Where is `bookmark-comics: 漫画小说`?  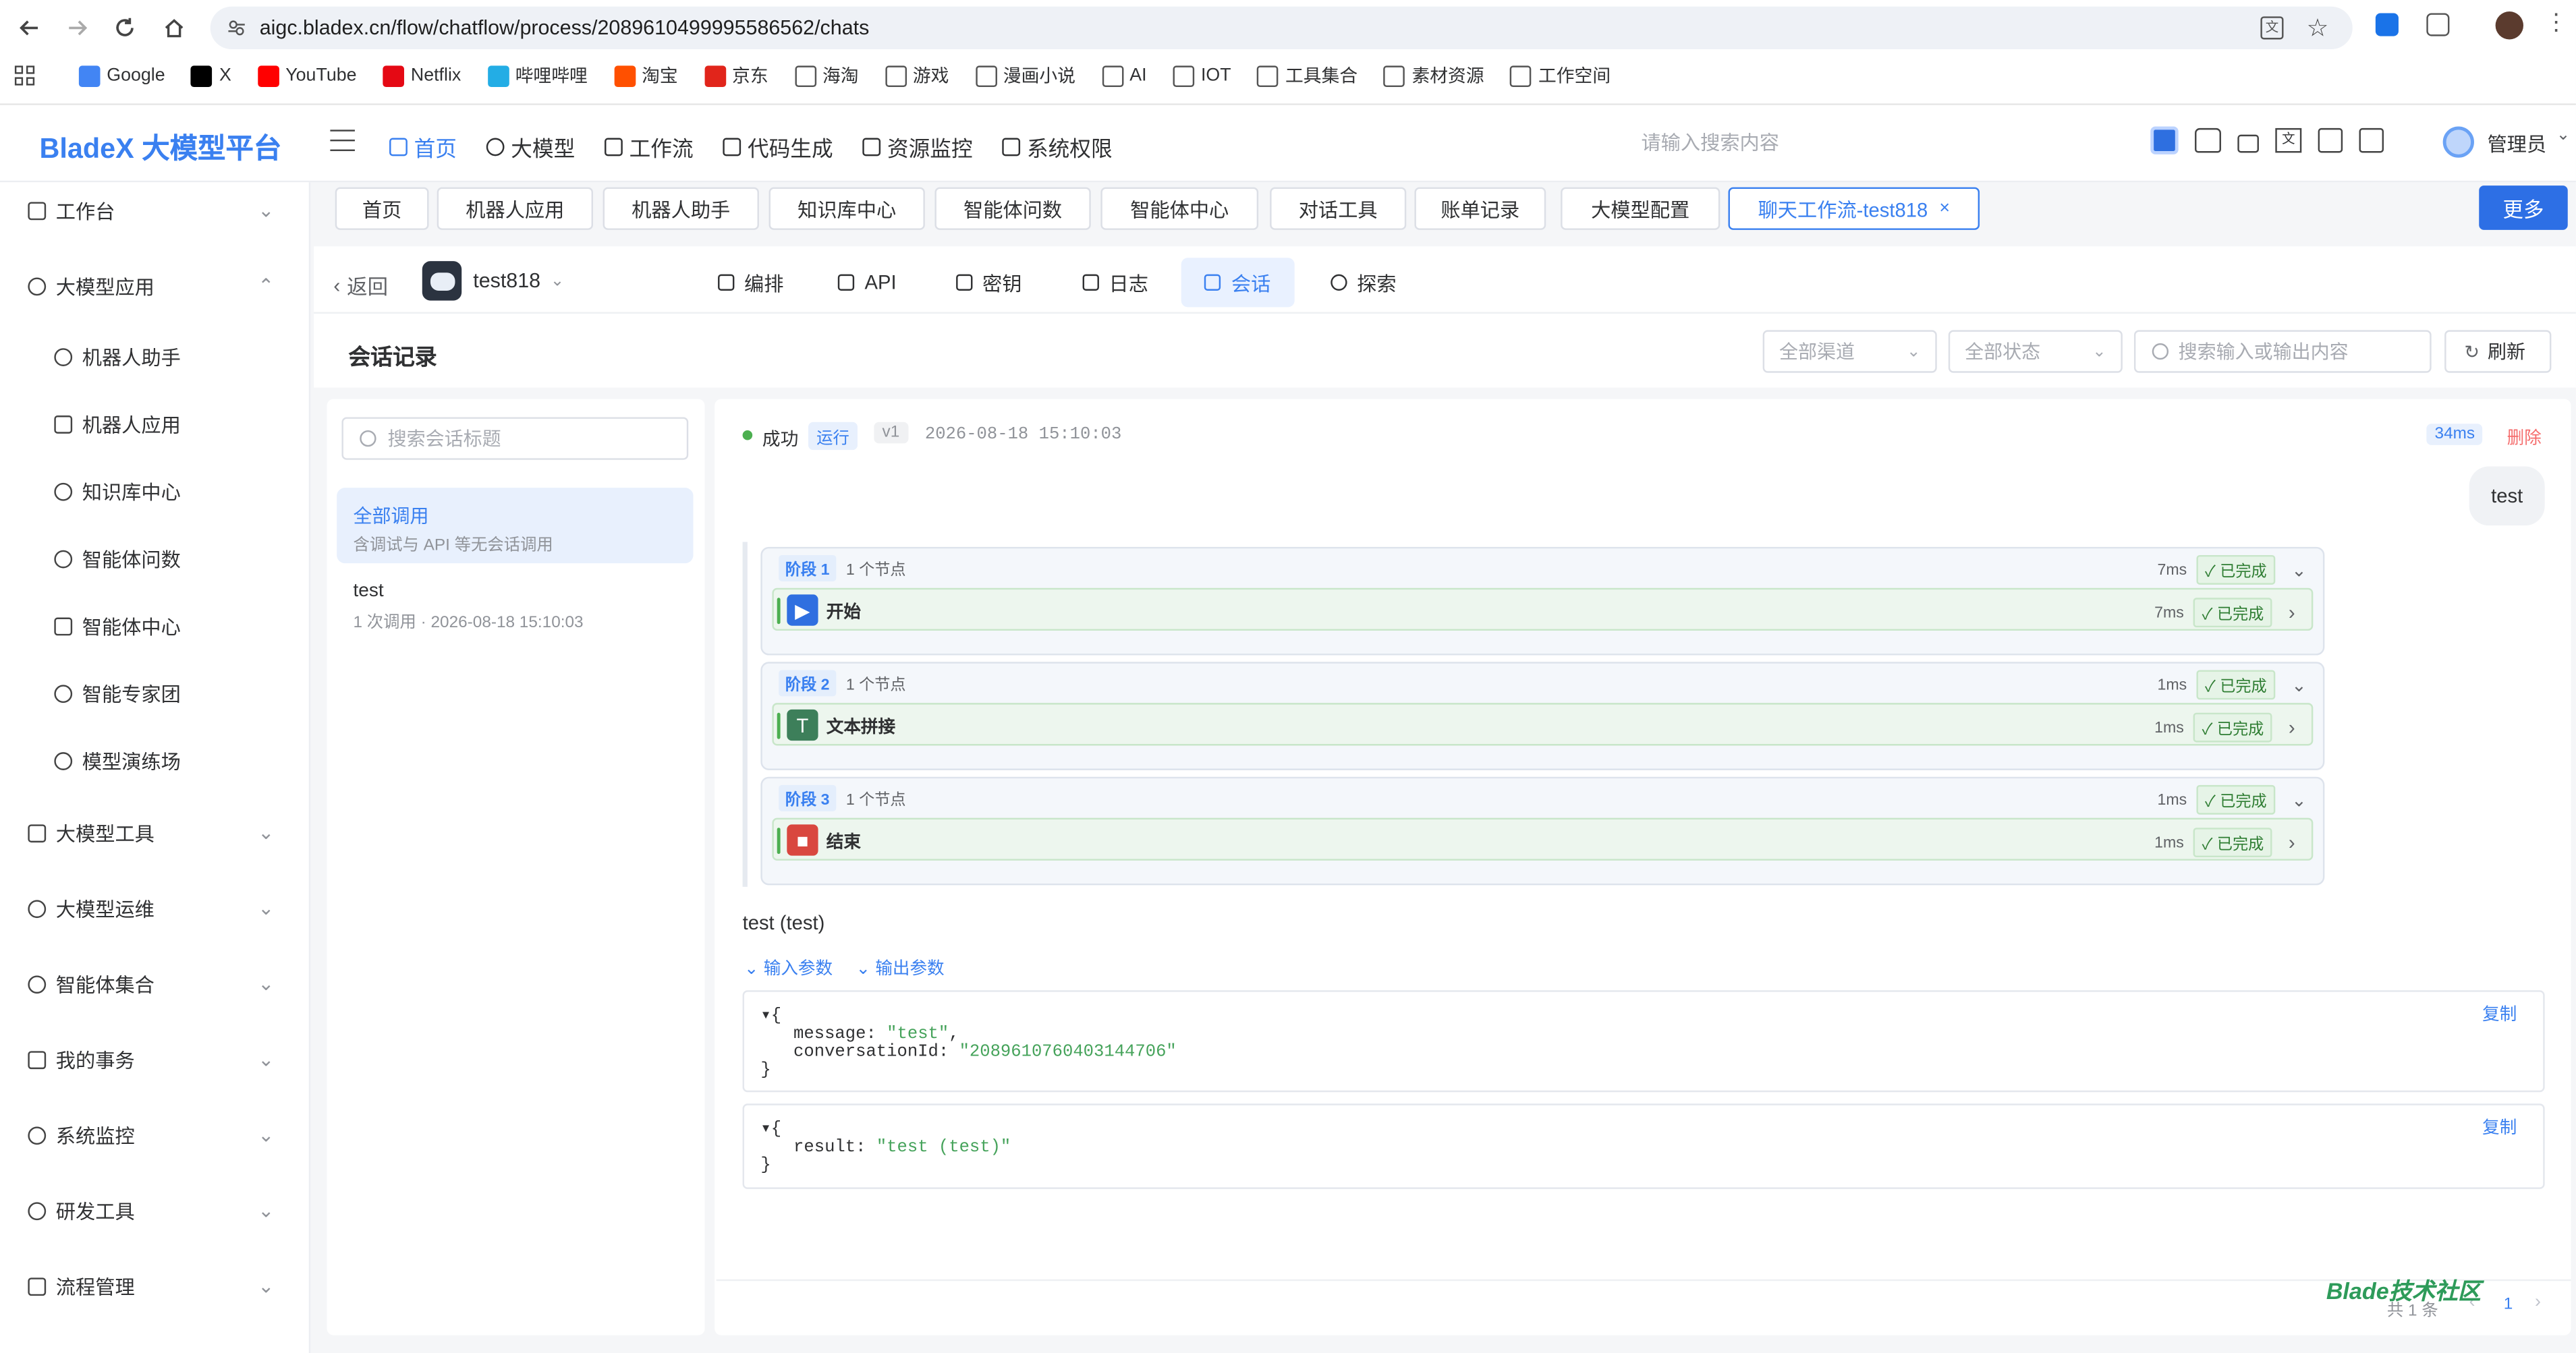
bookmark-comics: 漫画小说 is located at coordinates (1025, 75).